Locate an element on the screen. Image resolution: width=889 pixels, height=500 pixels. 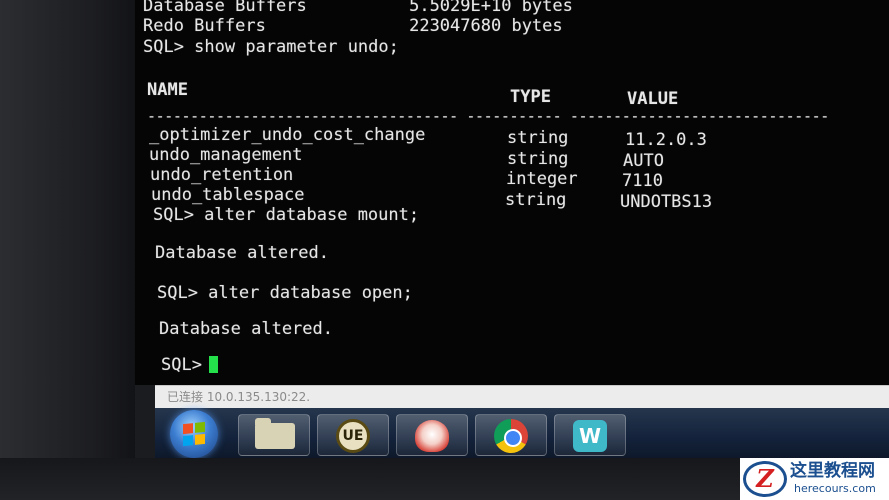
param-value-1: 11.2.0.3 is located at coordinates (666, 140).